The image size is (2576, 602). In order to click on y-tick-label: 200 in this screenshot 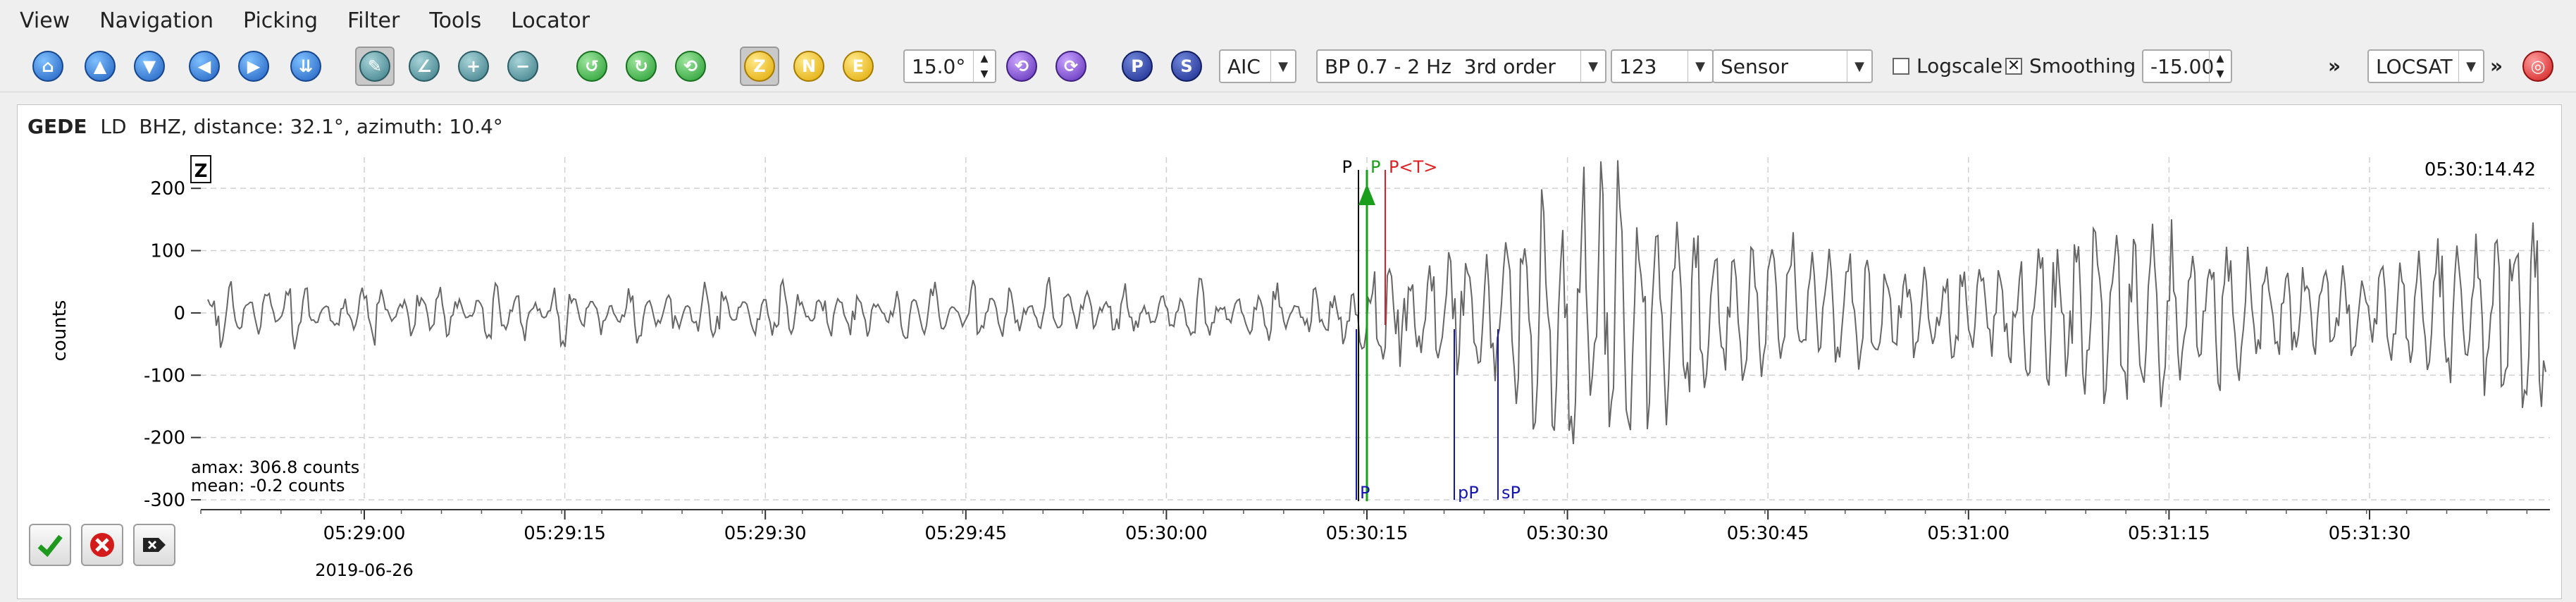, I will do `click(167, 189)`.